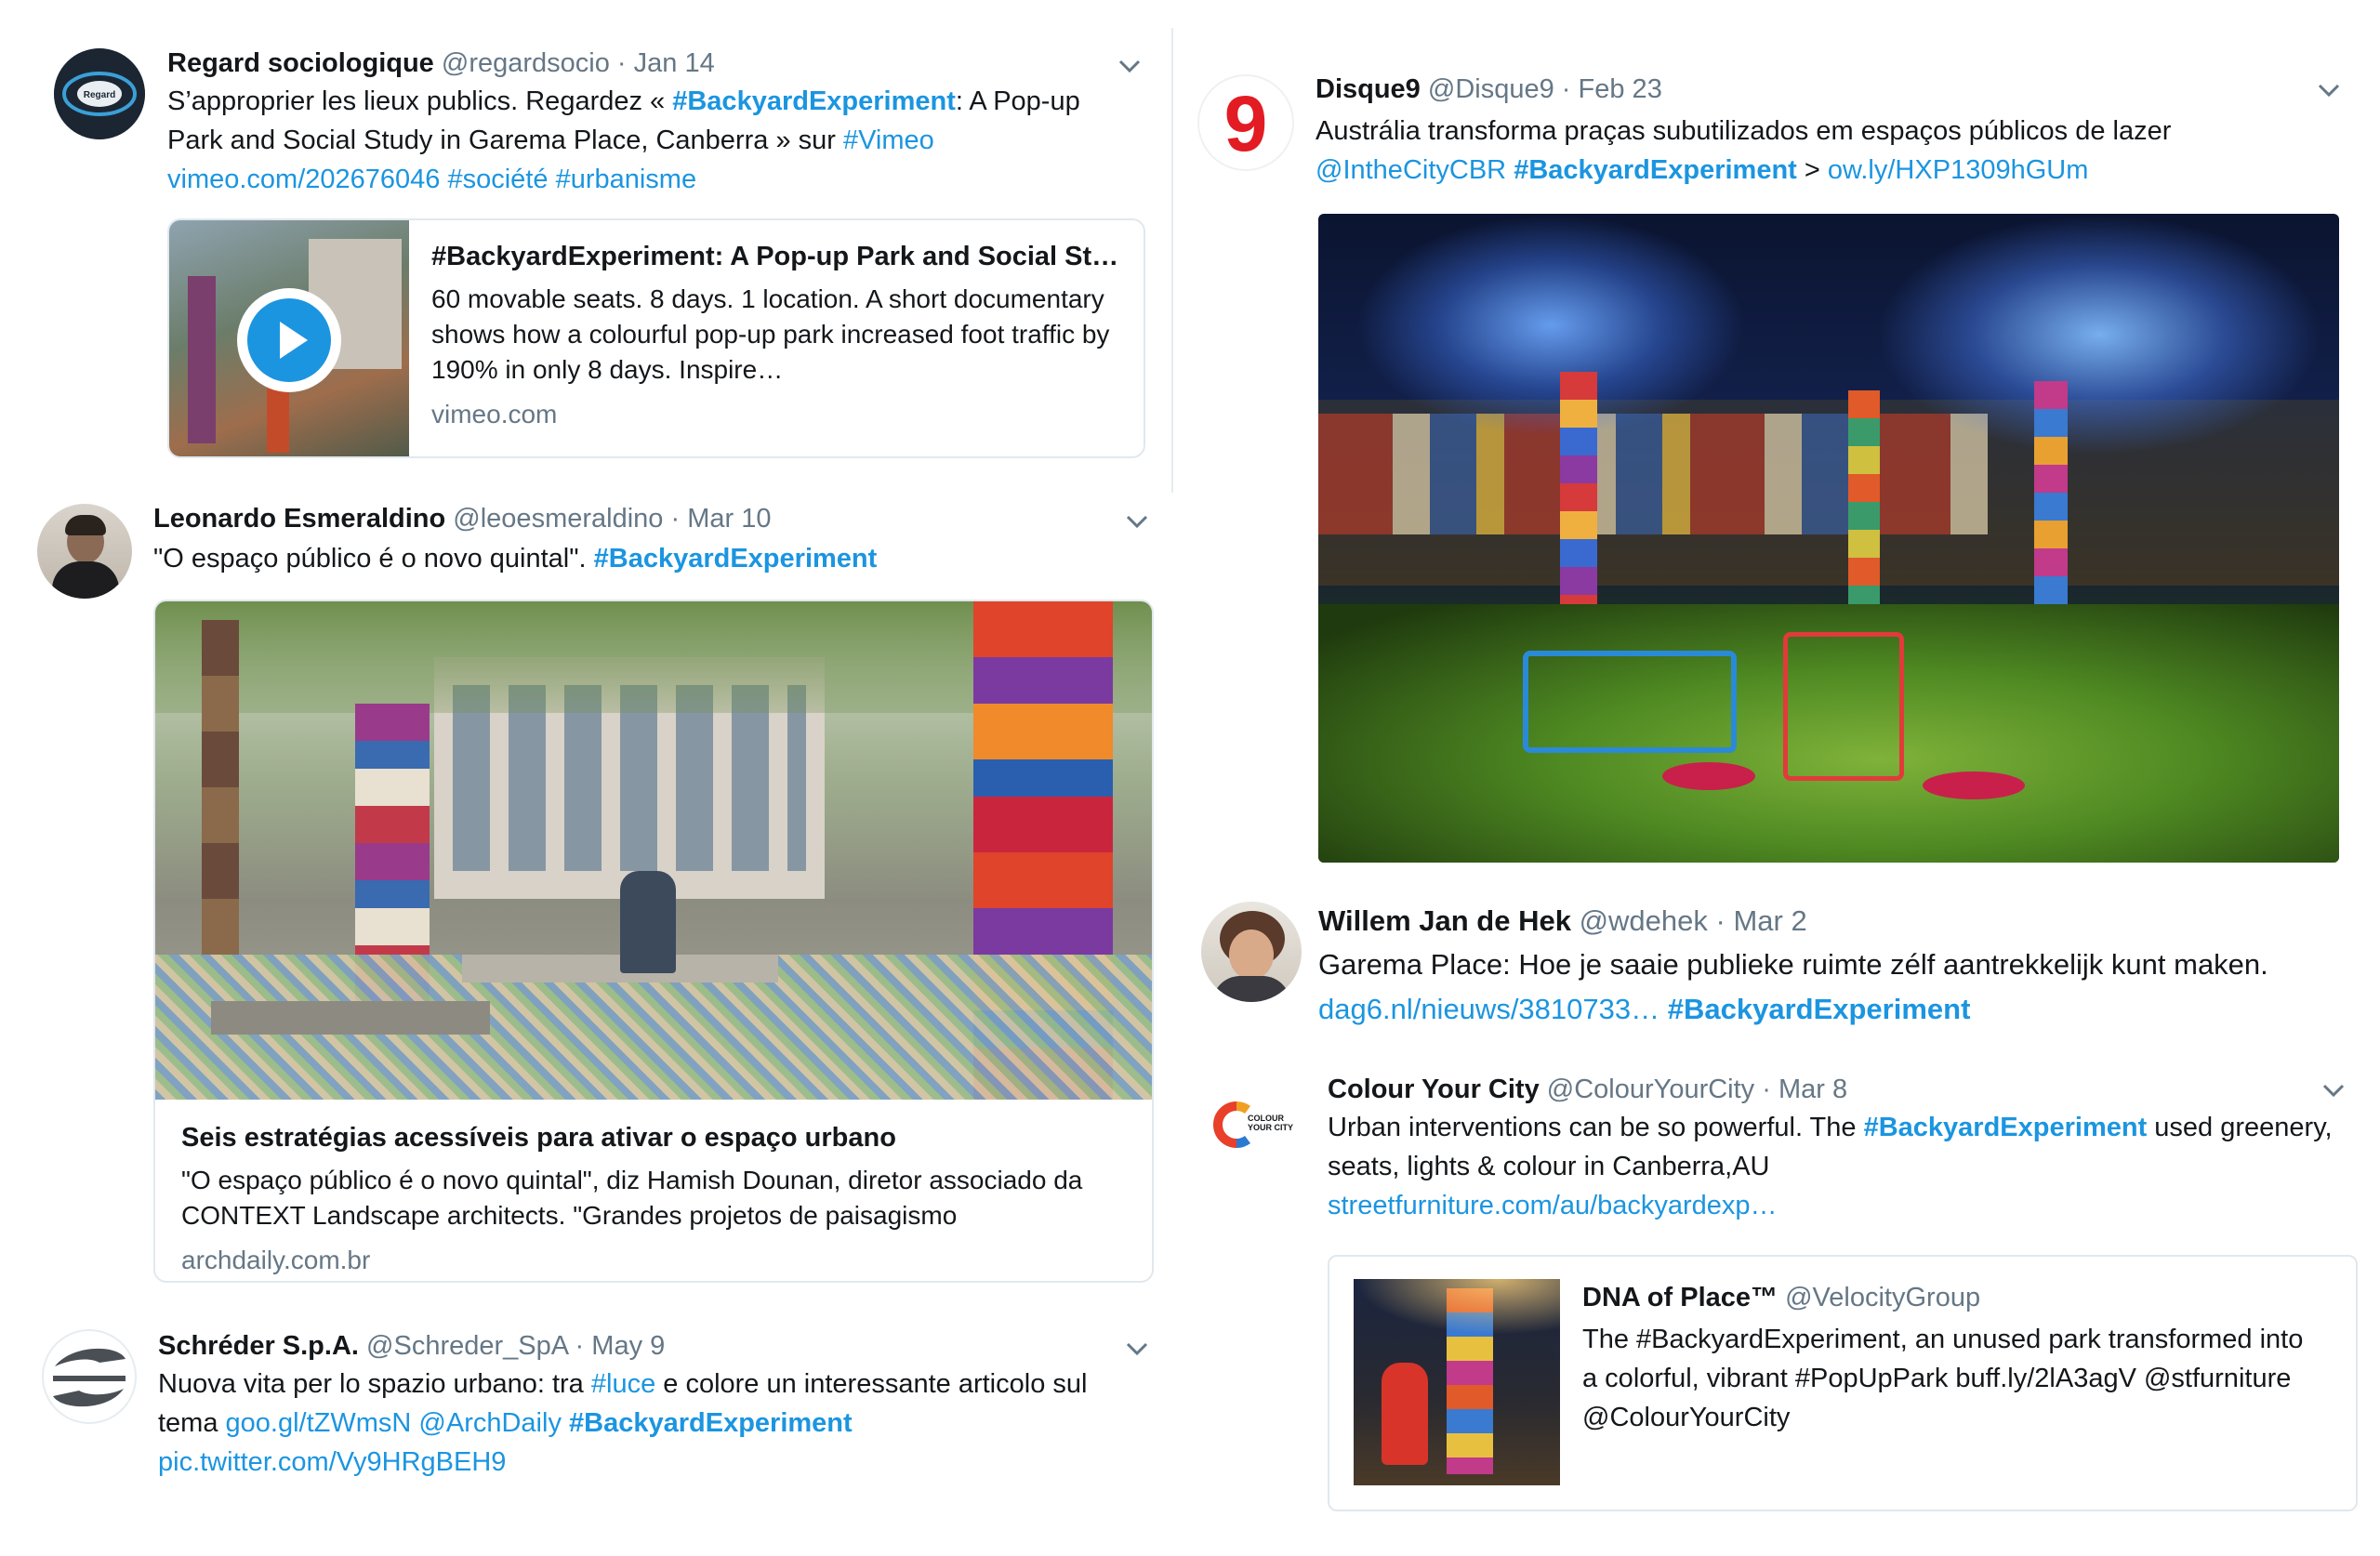  I want to click on url-link: vimeo.com/202676046, so click(303, 179).